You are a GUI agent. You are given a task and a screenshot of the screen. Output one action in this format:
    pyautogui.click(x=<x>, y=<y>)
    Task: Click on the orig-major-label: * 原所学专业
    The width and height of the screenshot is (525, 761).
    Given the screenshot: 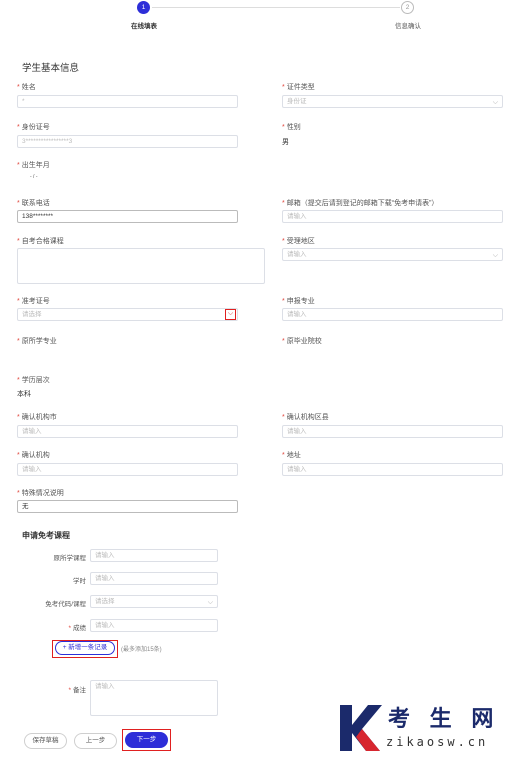 What is the action you would take?
    pyautogui.click(x=37, y=341)
    